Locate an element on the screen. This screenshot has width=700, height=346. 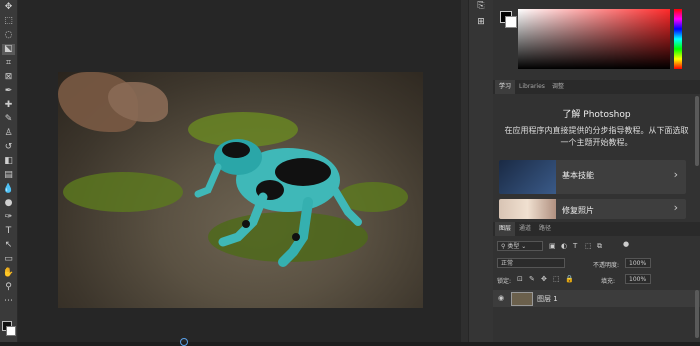
lock-brush-icon: ✎ is located at coordinates (532, 279).